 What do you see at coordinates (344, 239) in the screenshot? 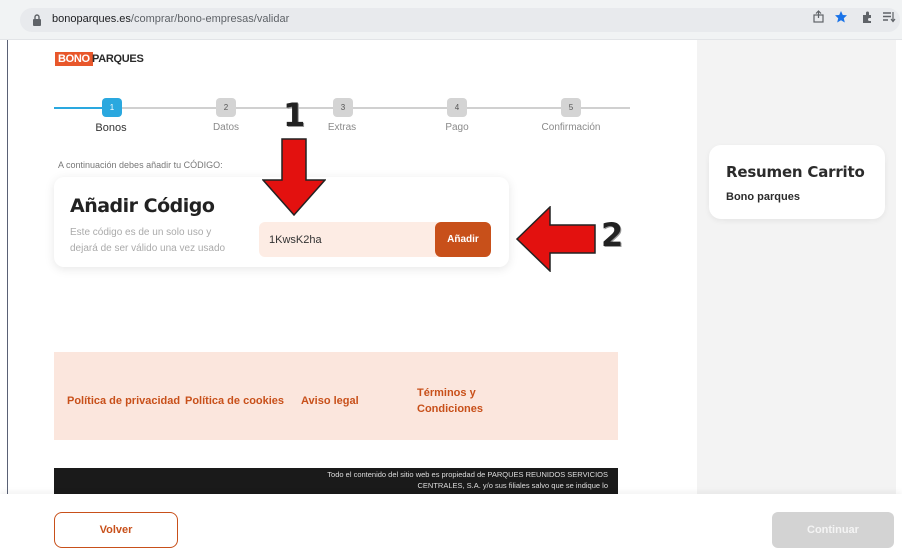
I see `code-input` at bounding box center [344, 239].